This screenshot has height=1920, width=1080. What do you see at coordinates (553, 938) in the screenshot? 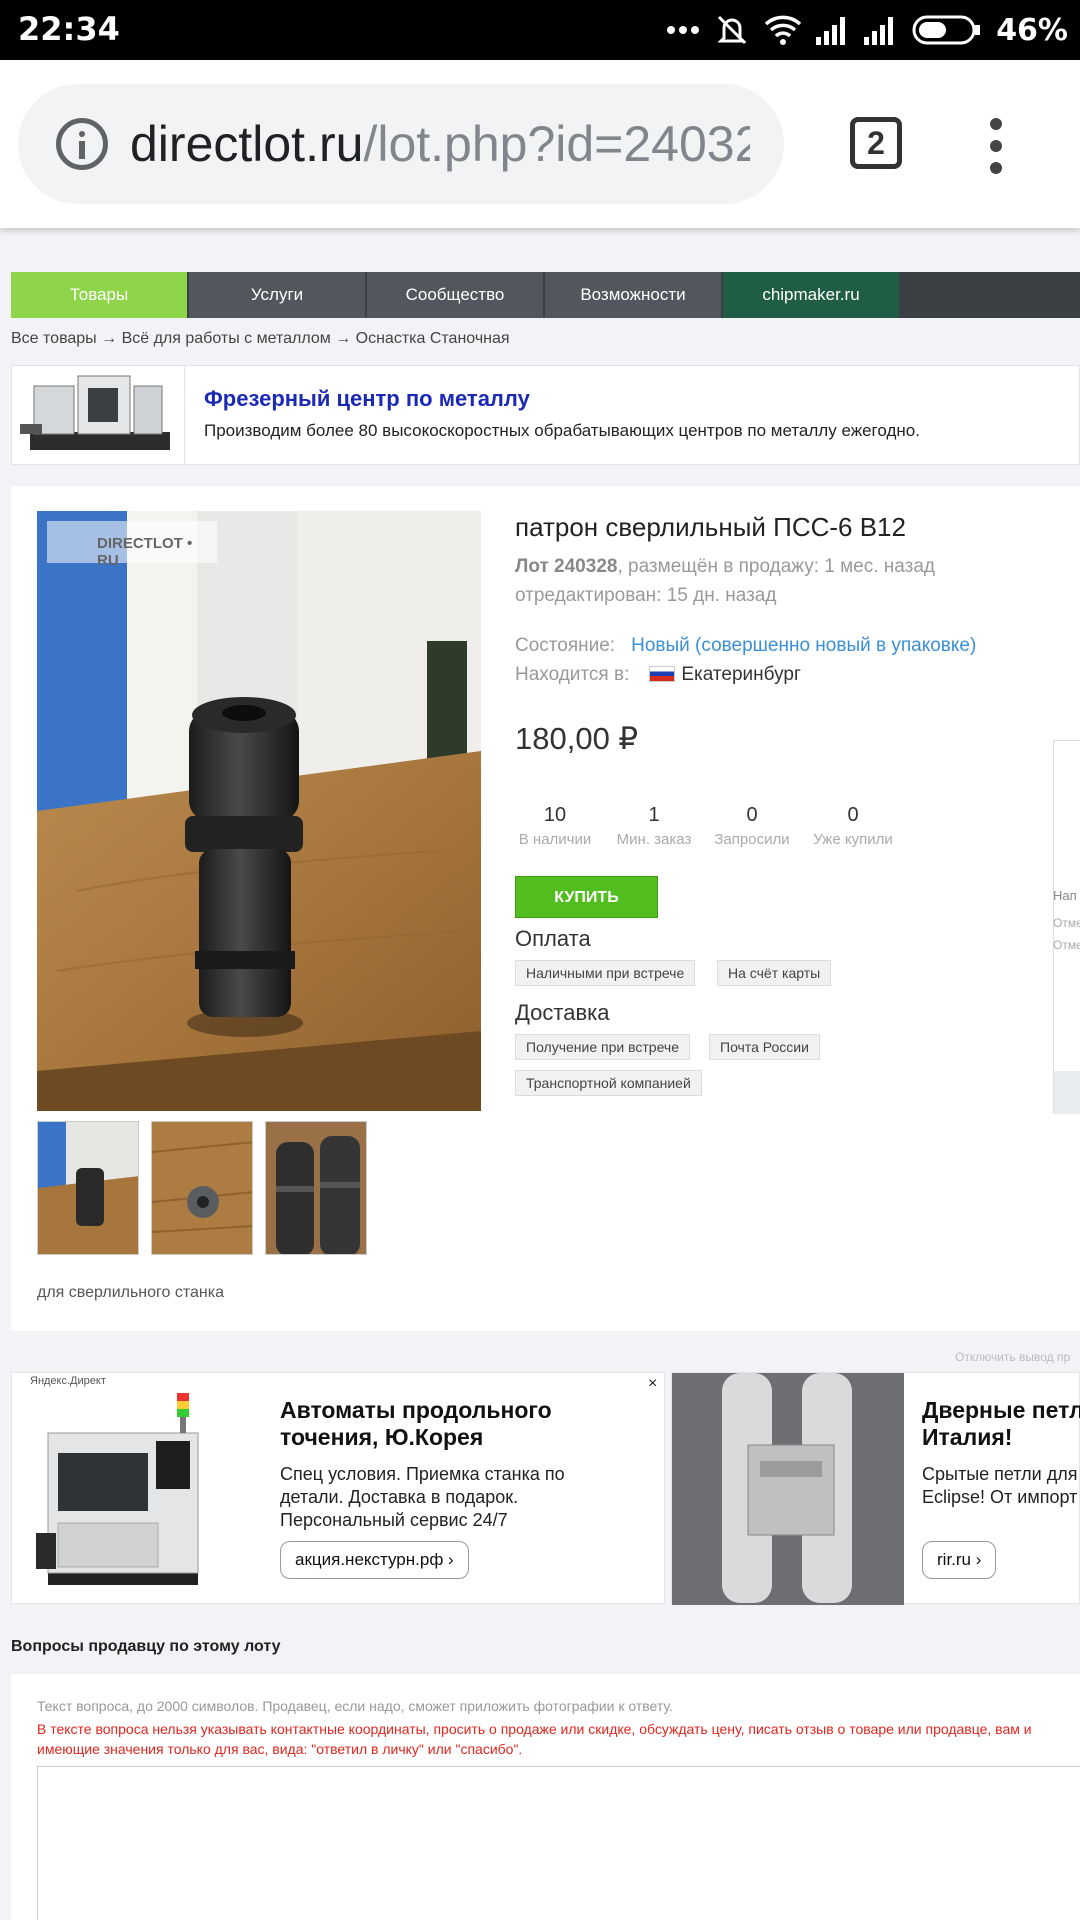
I see `payment-heading: Оплата` at bounding box center [553, 938].